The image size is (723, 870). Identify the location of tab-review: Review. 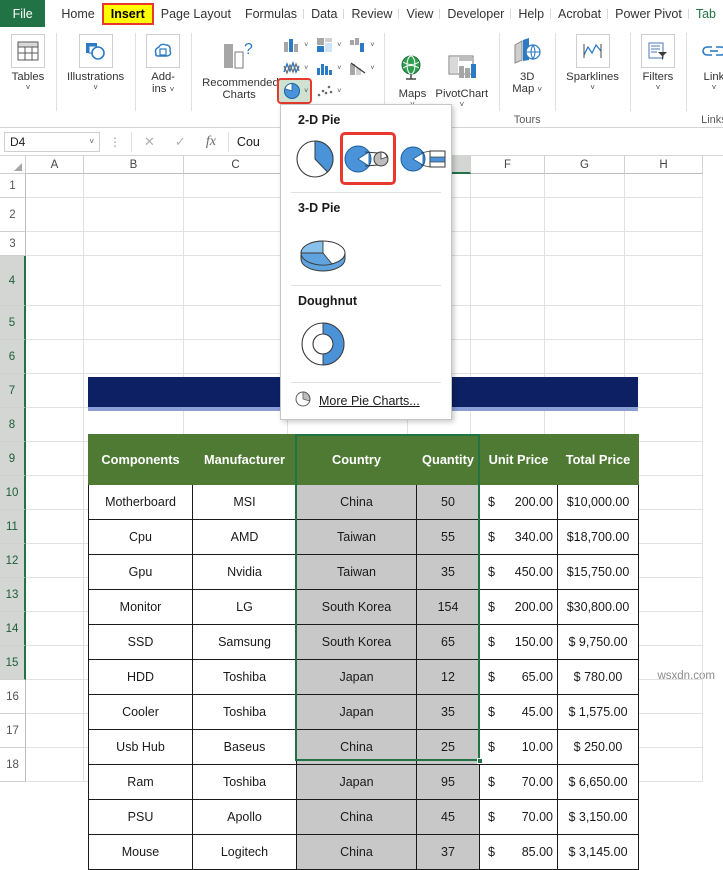
(372, 14).